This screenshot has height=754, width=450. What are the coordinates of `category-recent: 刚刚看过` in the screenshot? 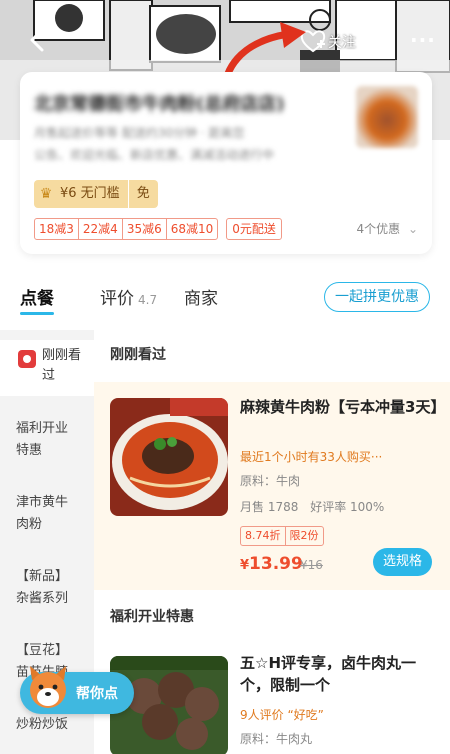 It's located at (47, 368).